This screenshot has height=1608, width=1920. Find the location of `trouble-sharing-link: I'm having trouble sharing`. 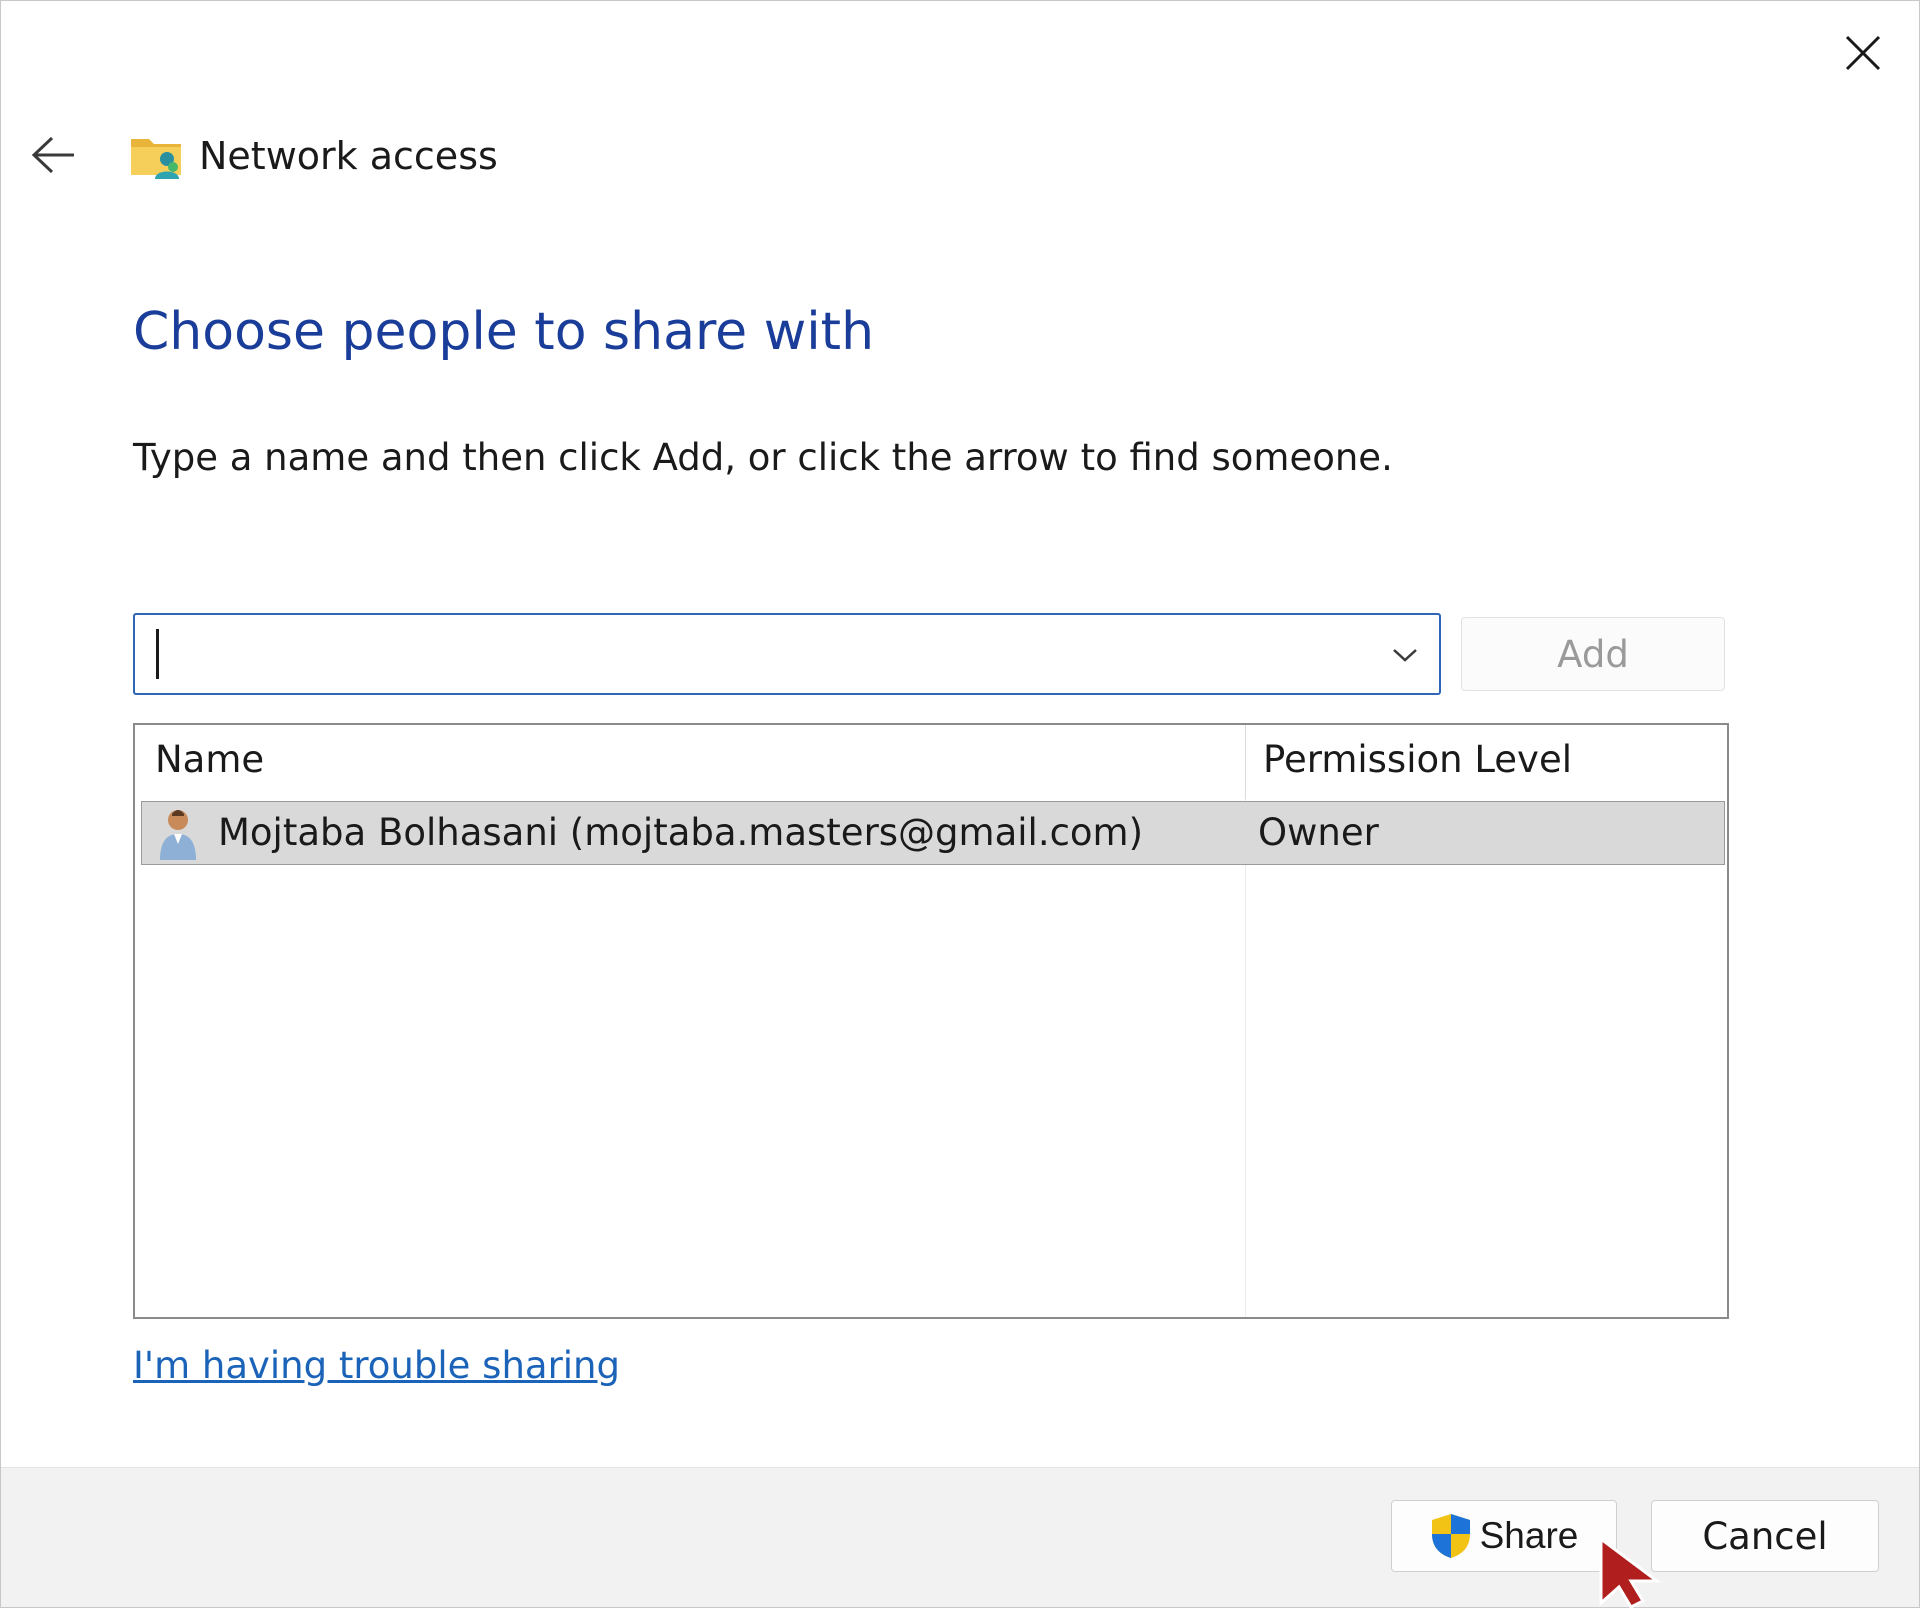

trouble-sharing-link: I'm having trouble sharing is located at coordinates (376, 1366).